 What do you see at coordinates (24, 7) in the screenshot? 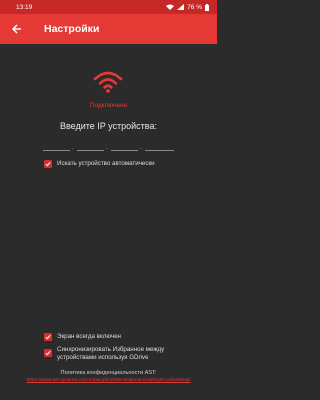
I see `status-time: 13:19` at bounding box center [24, 7].